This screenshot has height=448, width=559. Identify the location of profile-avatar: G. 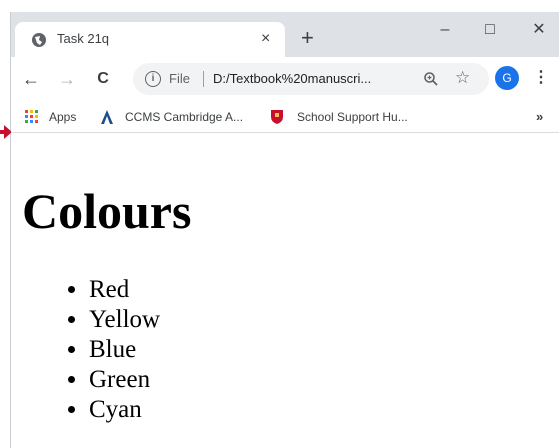
(507, 78).